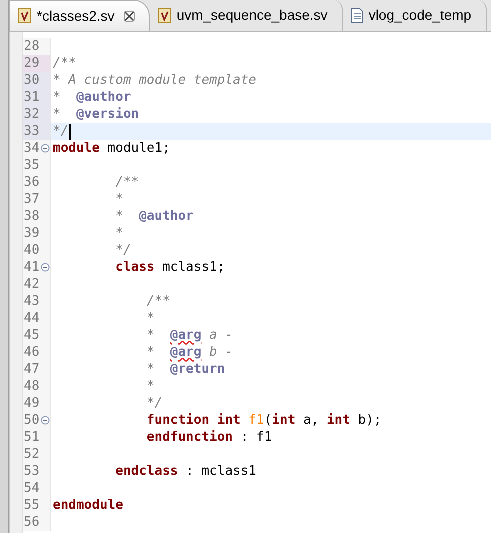 This screenshot has width=491, height=533. Describe the element at coordinates (31, 522) in the screenshot. I see `line-number: 56` at that location.